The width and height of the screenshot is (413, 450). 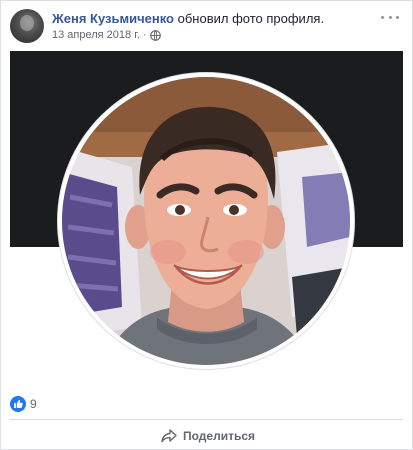 I want to click on reactions-summary: 9, so click(x=23, y=404).